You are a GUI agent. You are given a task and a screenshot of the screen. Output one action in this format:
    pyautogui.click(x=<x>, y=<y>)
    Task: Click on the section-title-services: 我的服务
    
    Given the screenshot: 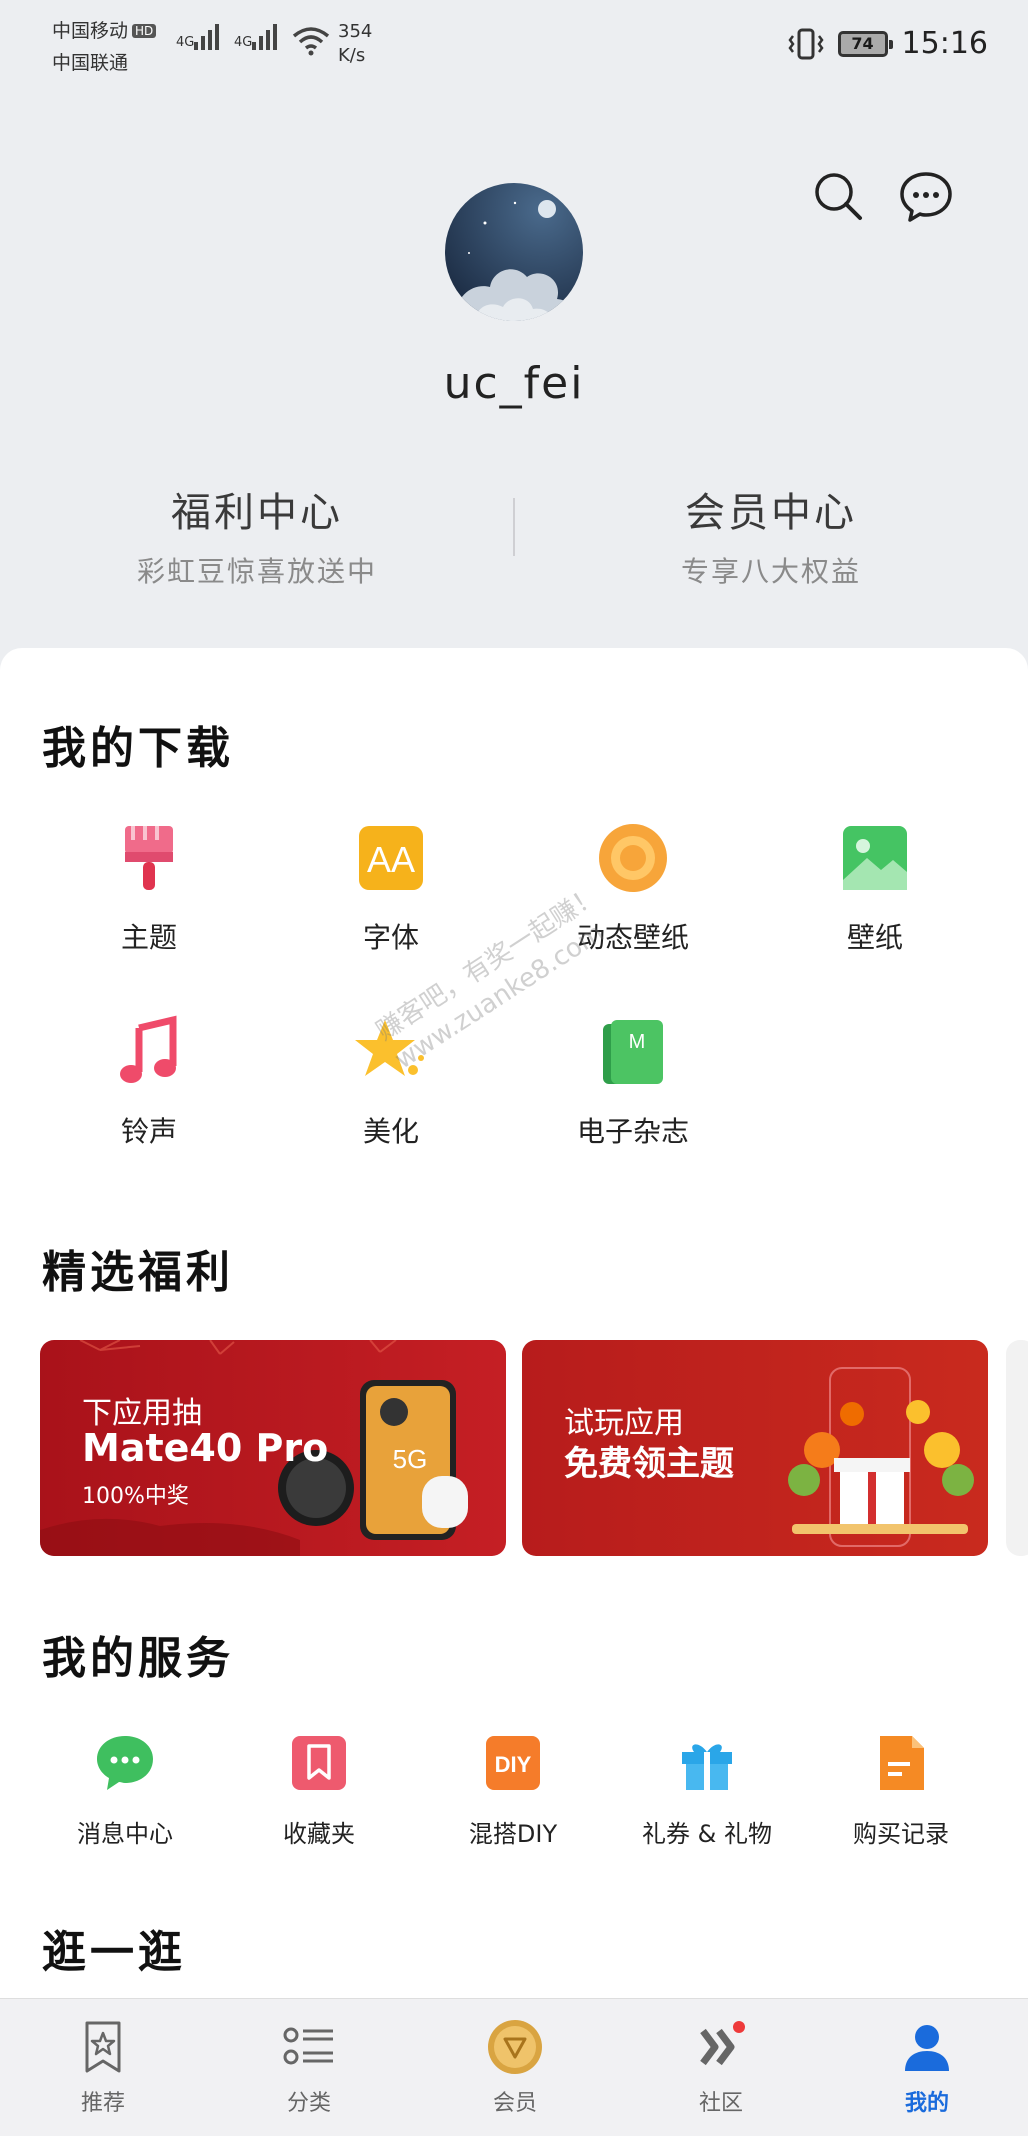 What is the action you would take?
    pyautogui.click(x=138, y=1658)
    